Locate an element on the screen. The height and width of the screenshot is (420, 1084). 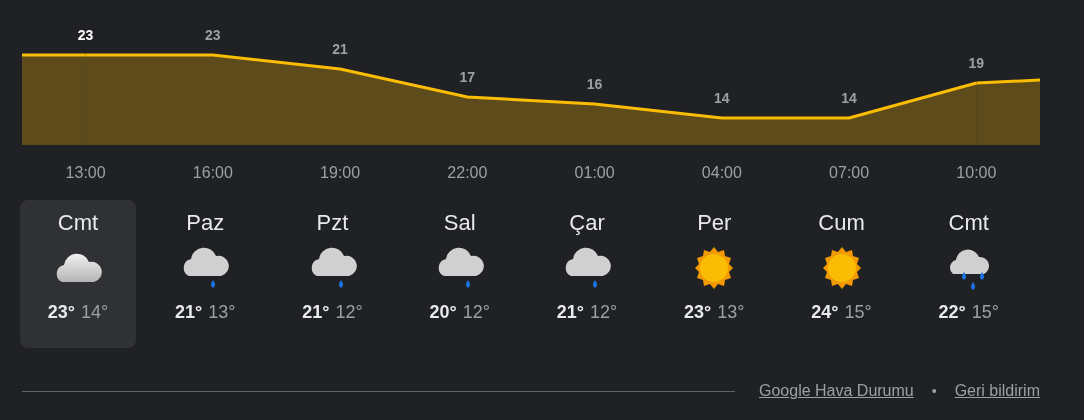
time-label: 10:00 is located at coordinates (976, 173).